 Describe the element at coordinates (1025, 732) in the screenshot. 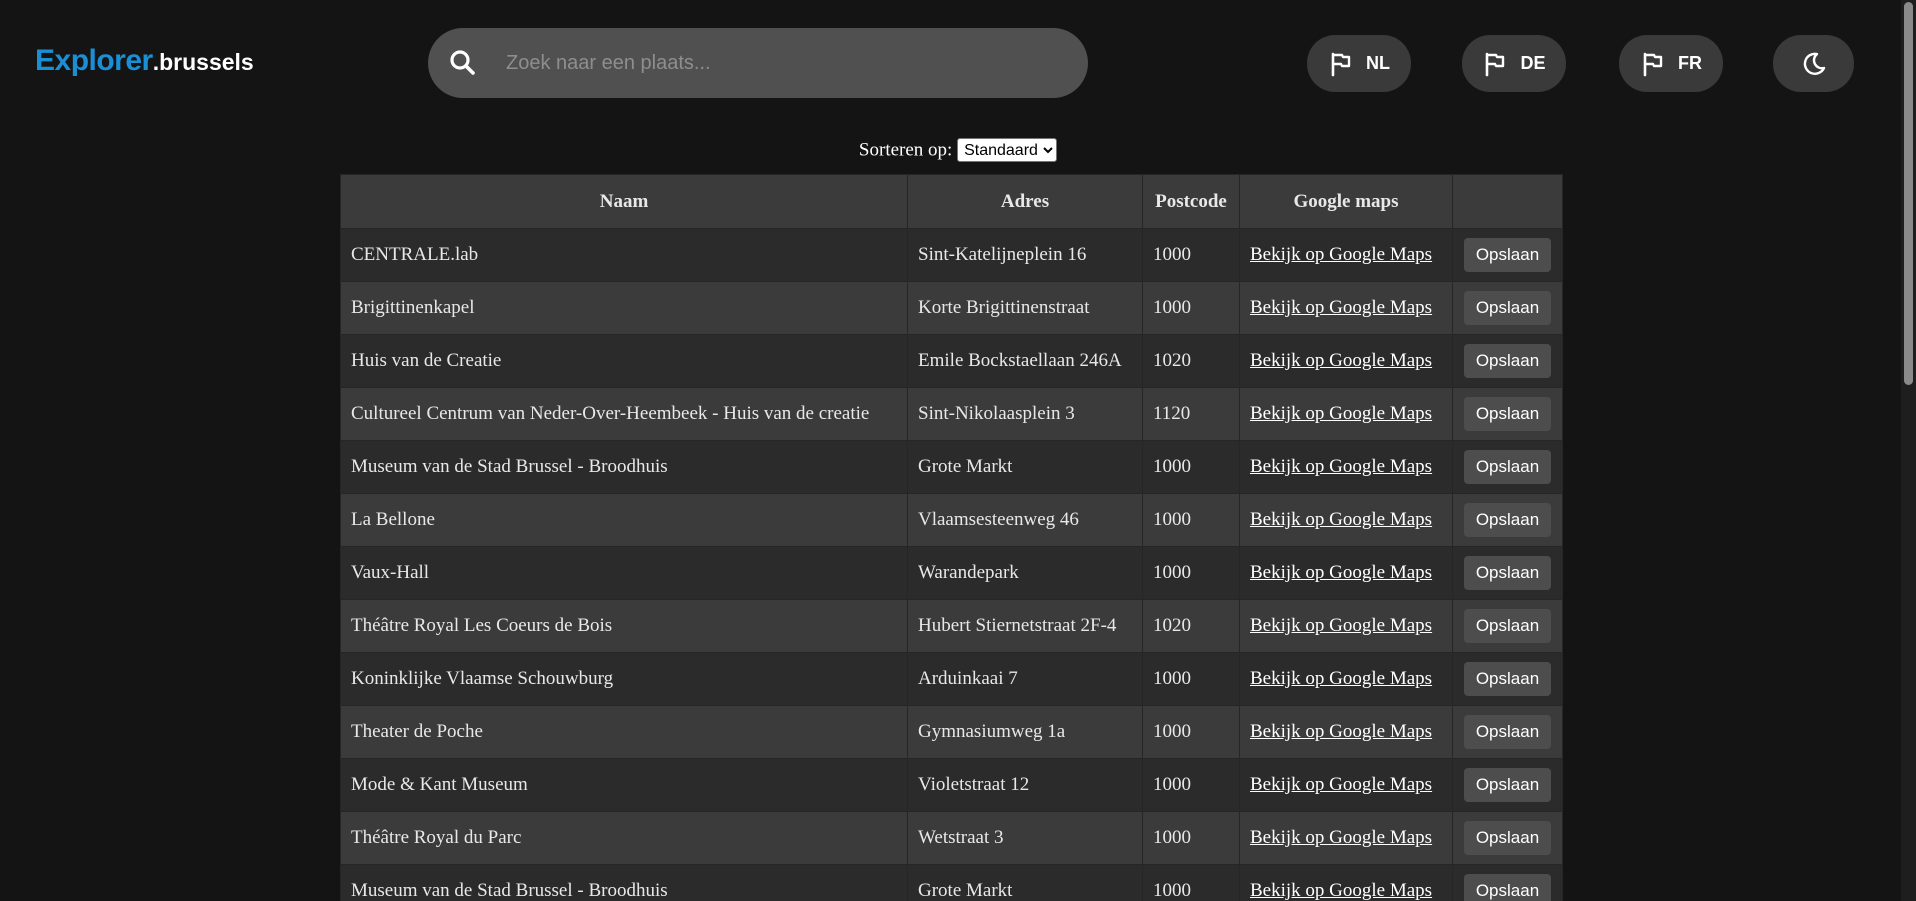

I see `place-address-cell: Gymnasiumweg 1a` at that location.